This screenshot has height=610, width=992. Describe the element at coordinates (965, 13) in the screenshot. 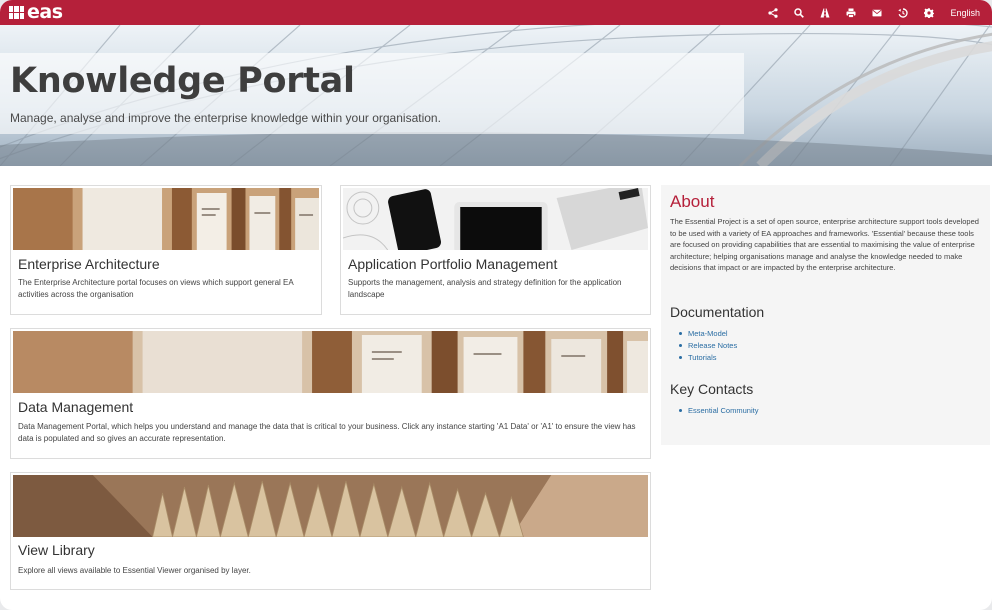

I see `language-selector: English` at that location.